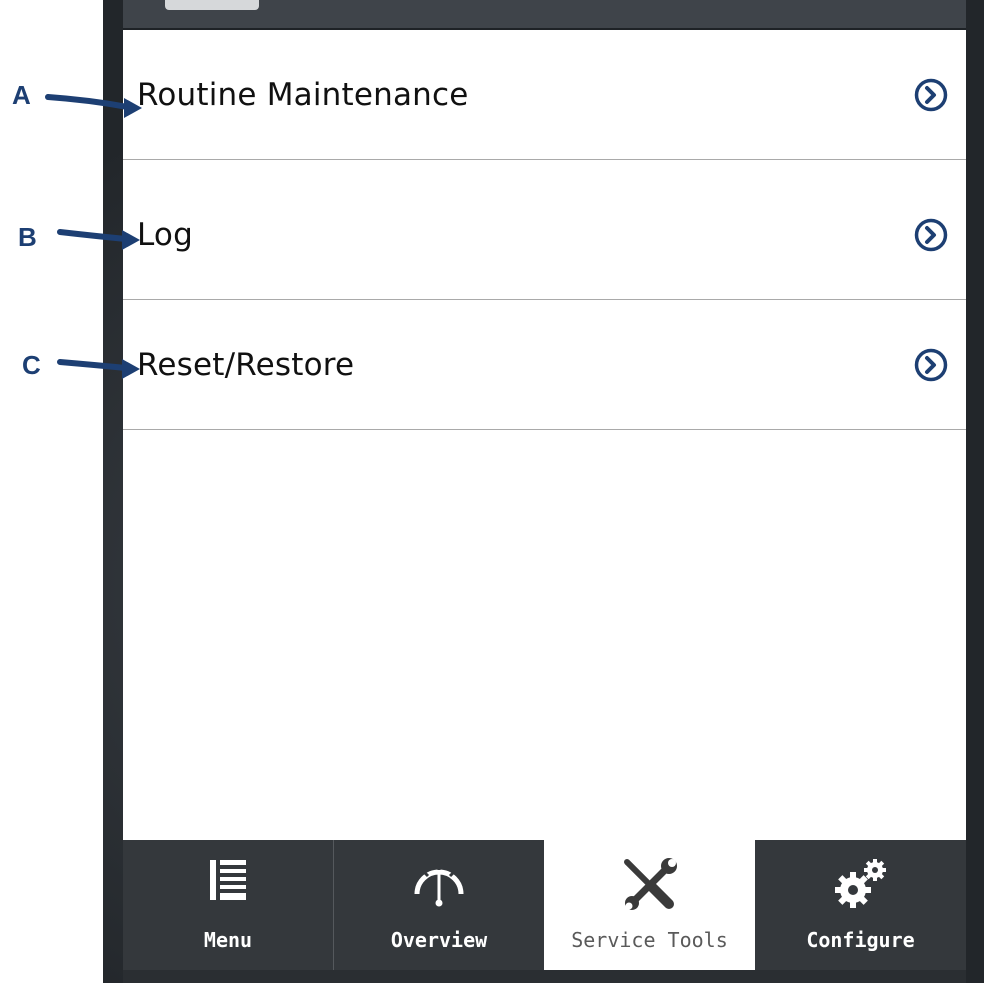  Describe the element at coordinates (860, 883) in the screenshot. I see `gears-icon` at that location.